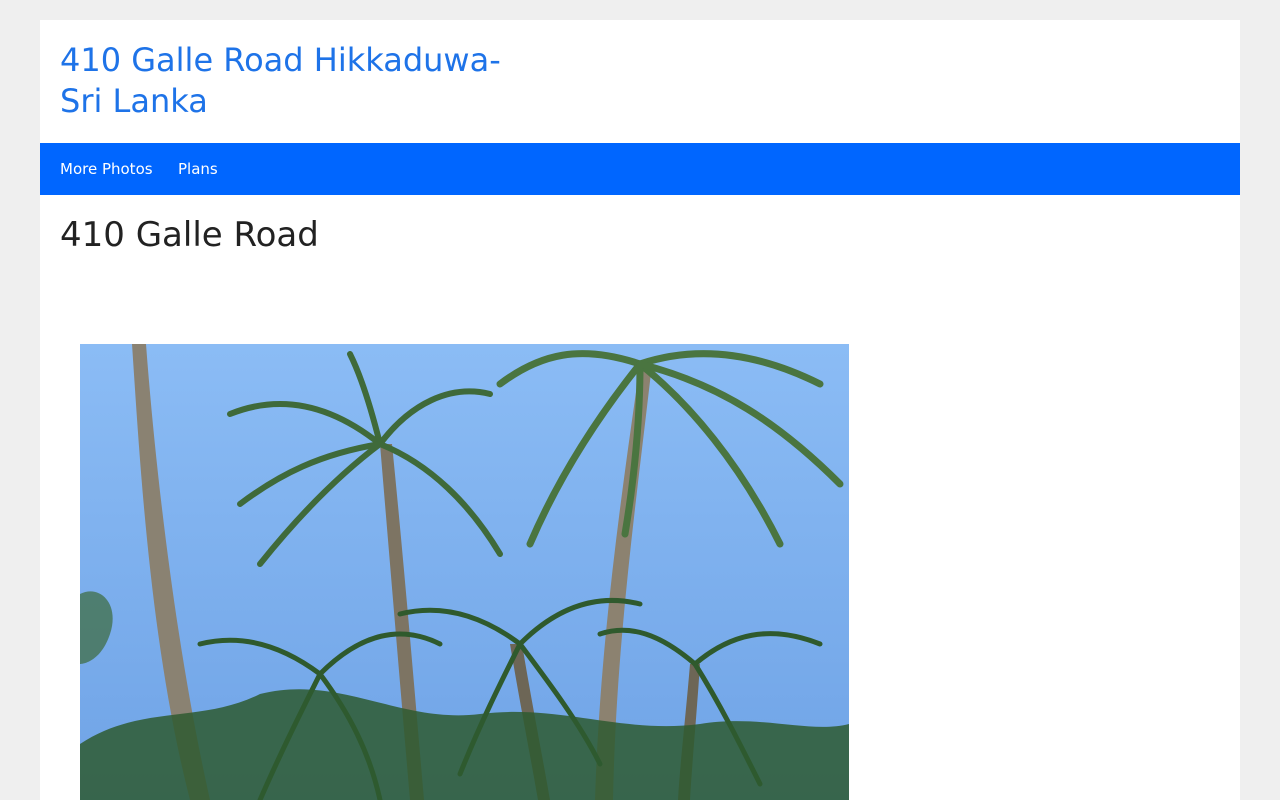 The height and width of the screenshot is (800, 1280). I want to click on site-title-link: 410 Galle Road Hikkaduwa-Sri Lanka, so click(300, 81).